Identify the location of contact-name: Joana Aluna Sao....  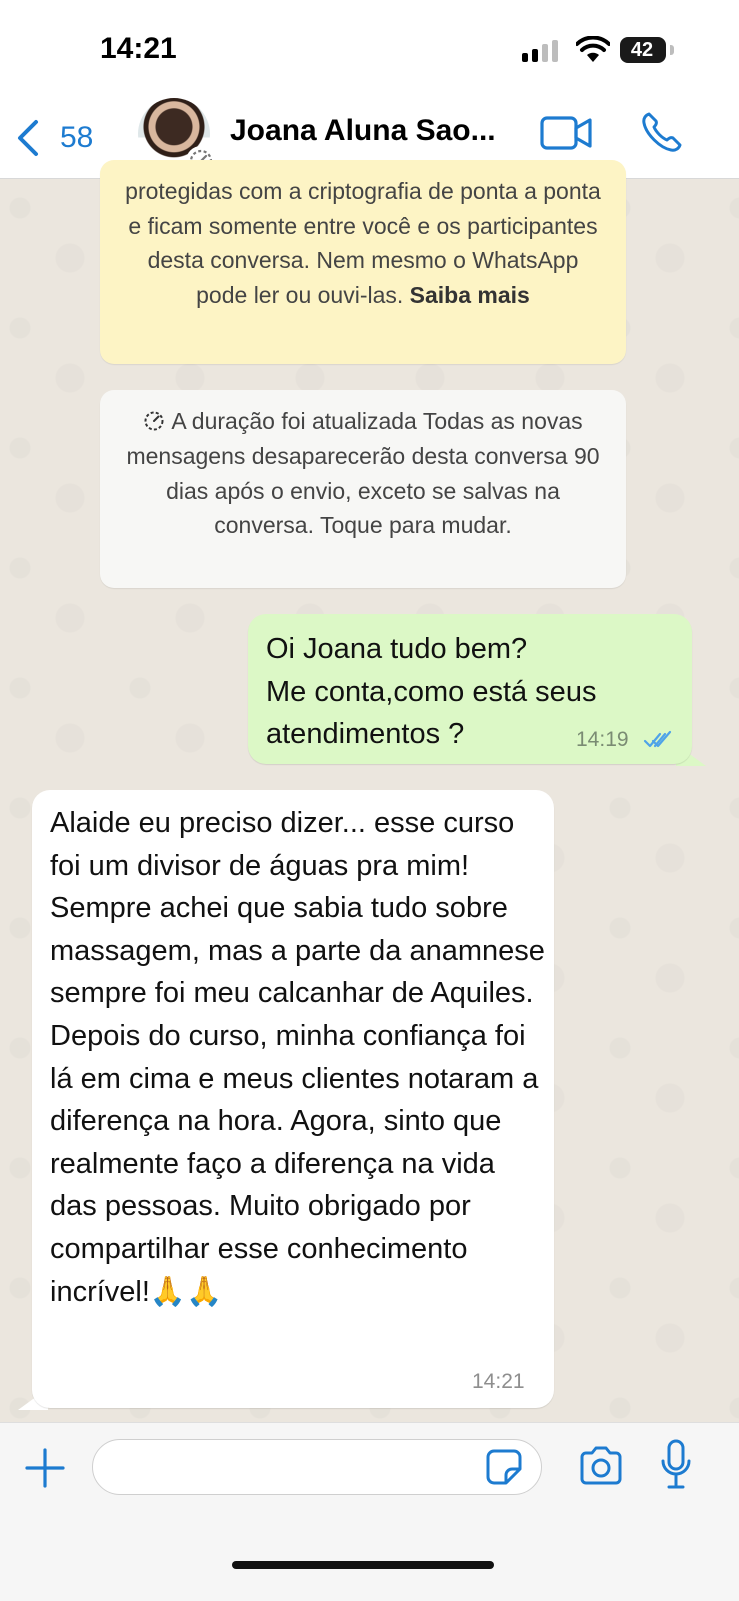
(380, 131).